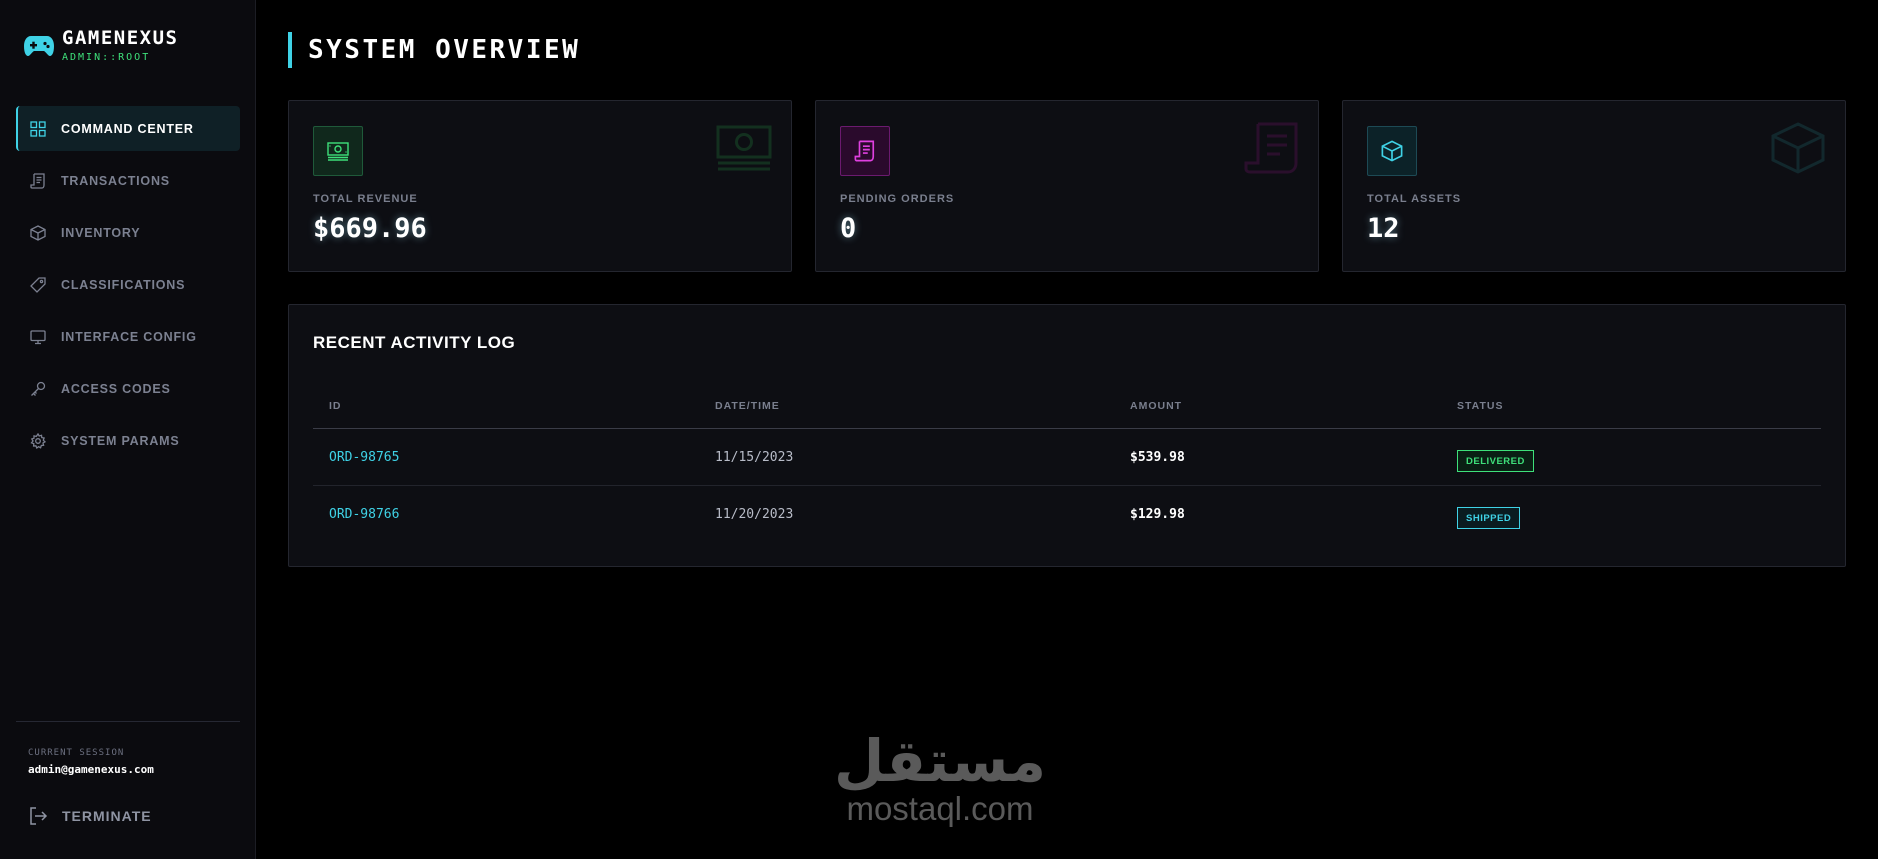 The image size is (1878, 859). Describe the element at coordinates (747, 406) in the screenshot. I see `column-header-datetime: DATE/TIME` at that location.